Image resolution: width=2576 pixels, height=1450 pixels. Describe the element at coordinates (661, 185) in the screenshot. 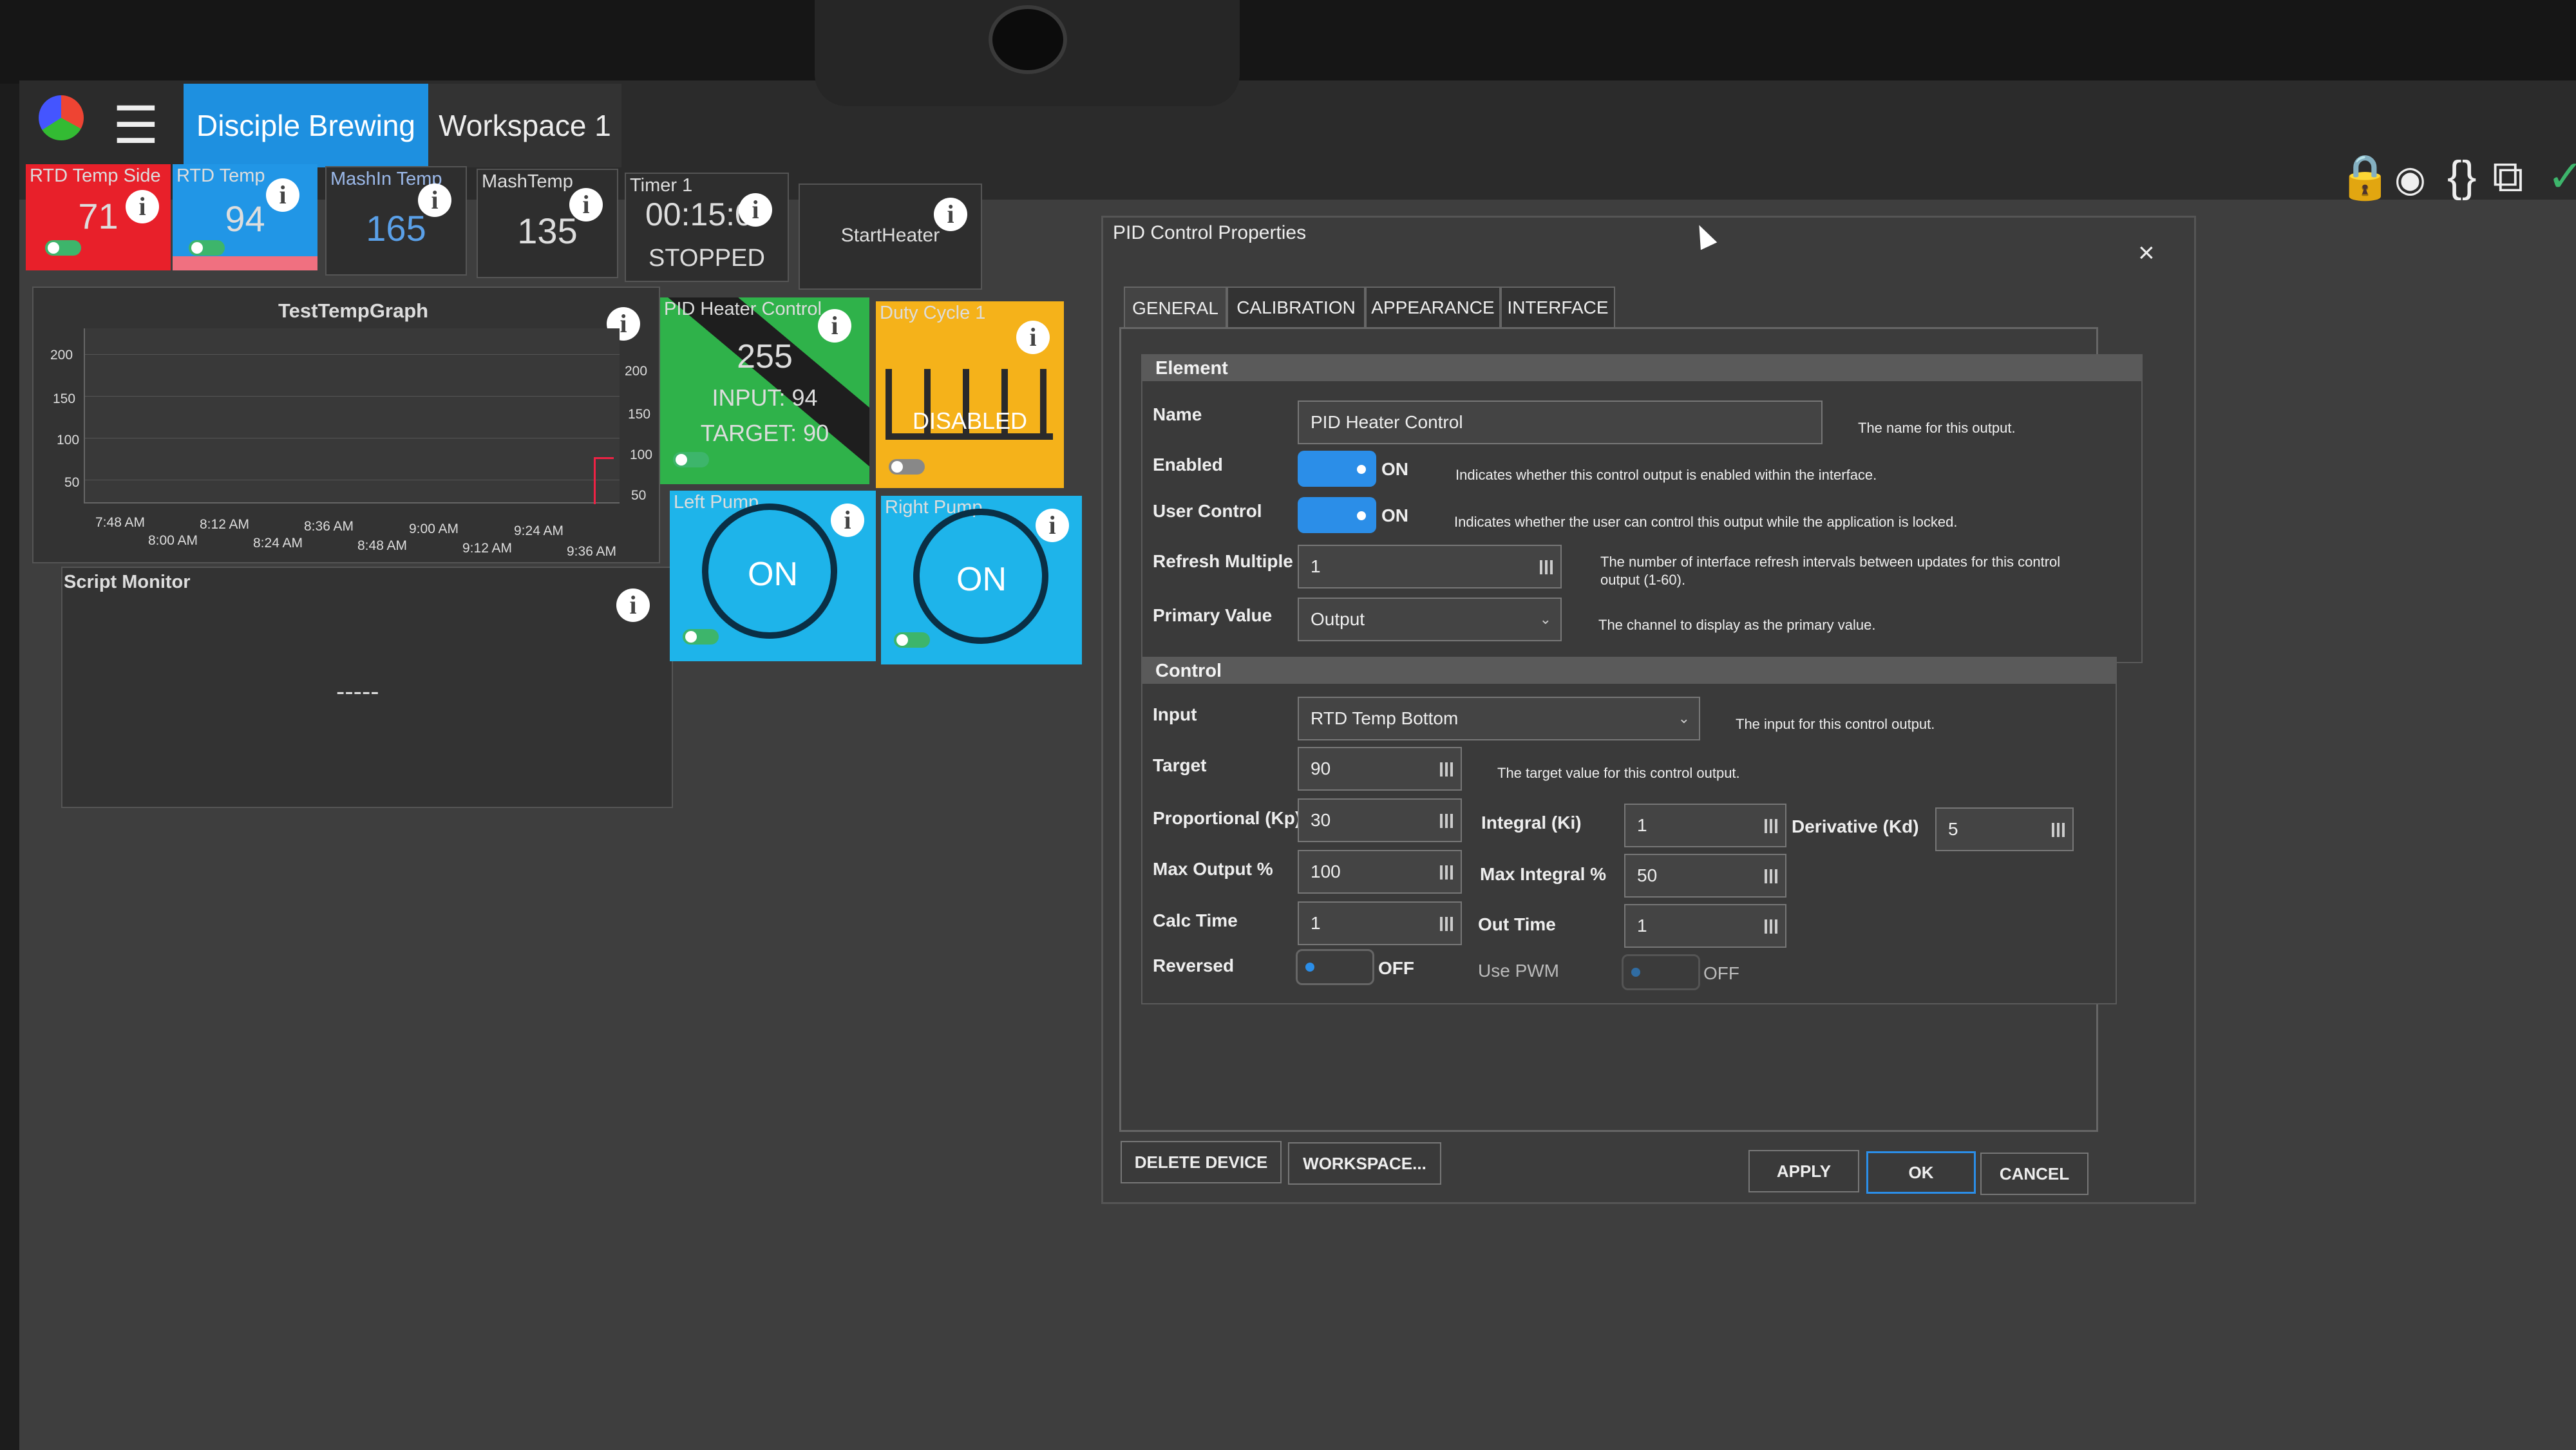

I see `tile-title: Timer 1` at that location.